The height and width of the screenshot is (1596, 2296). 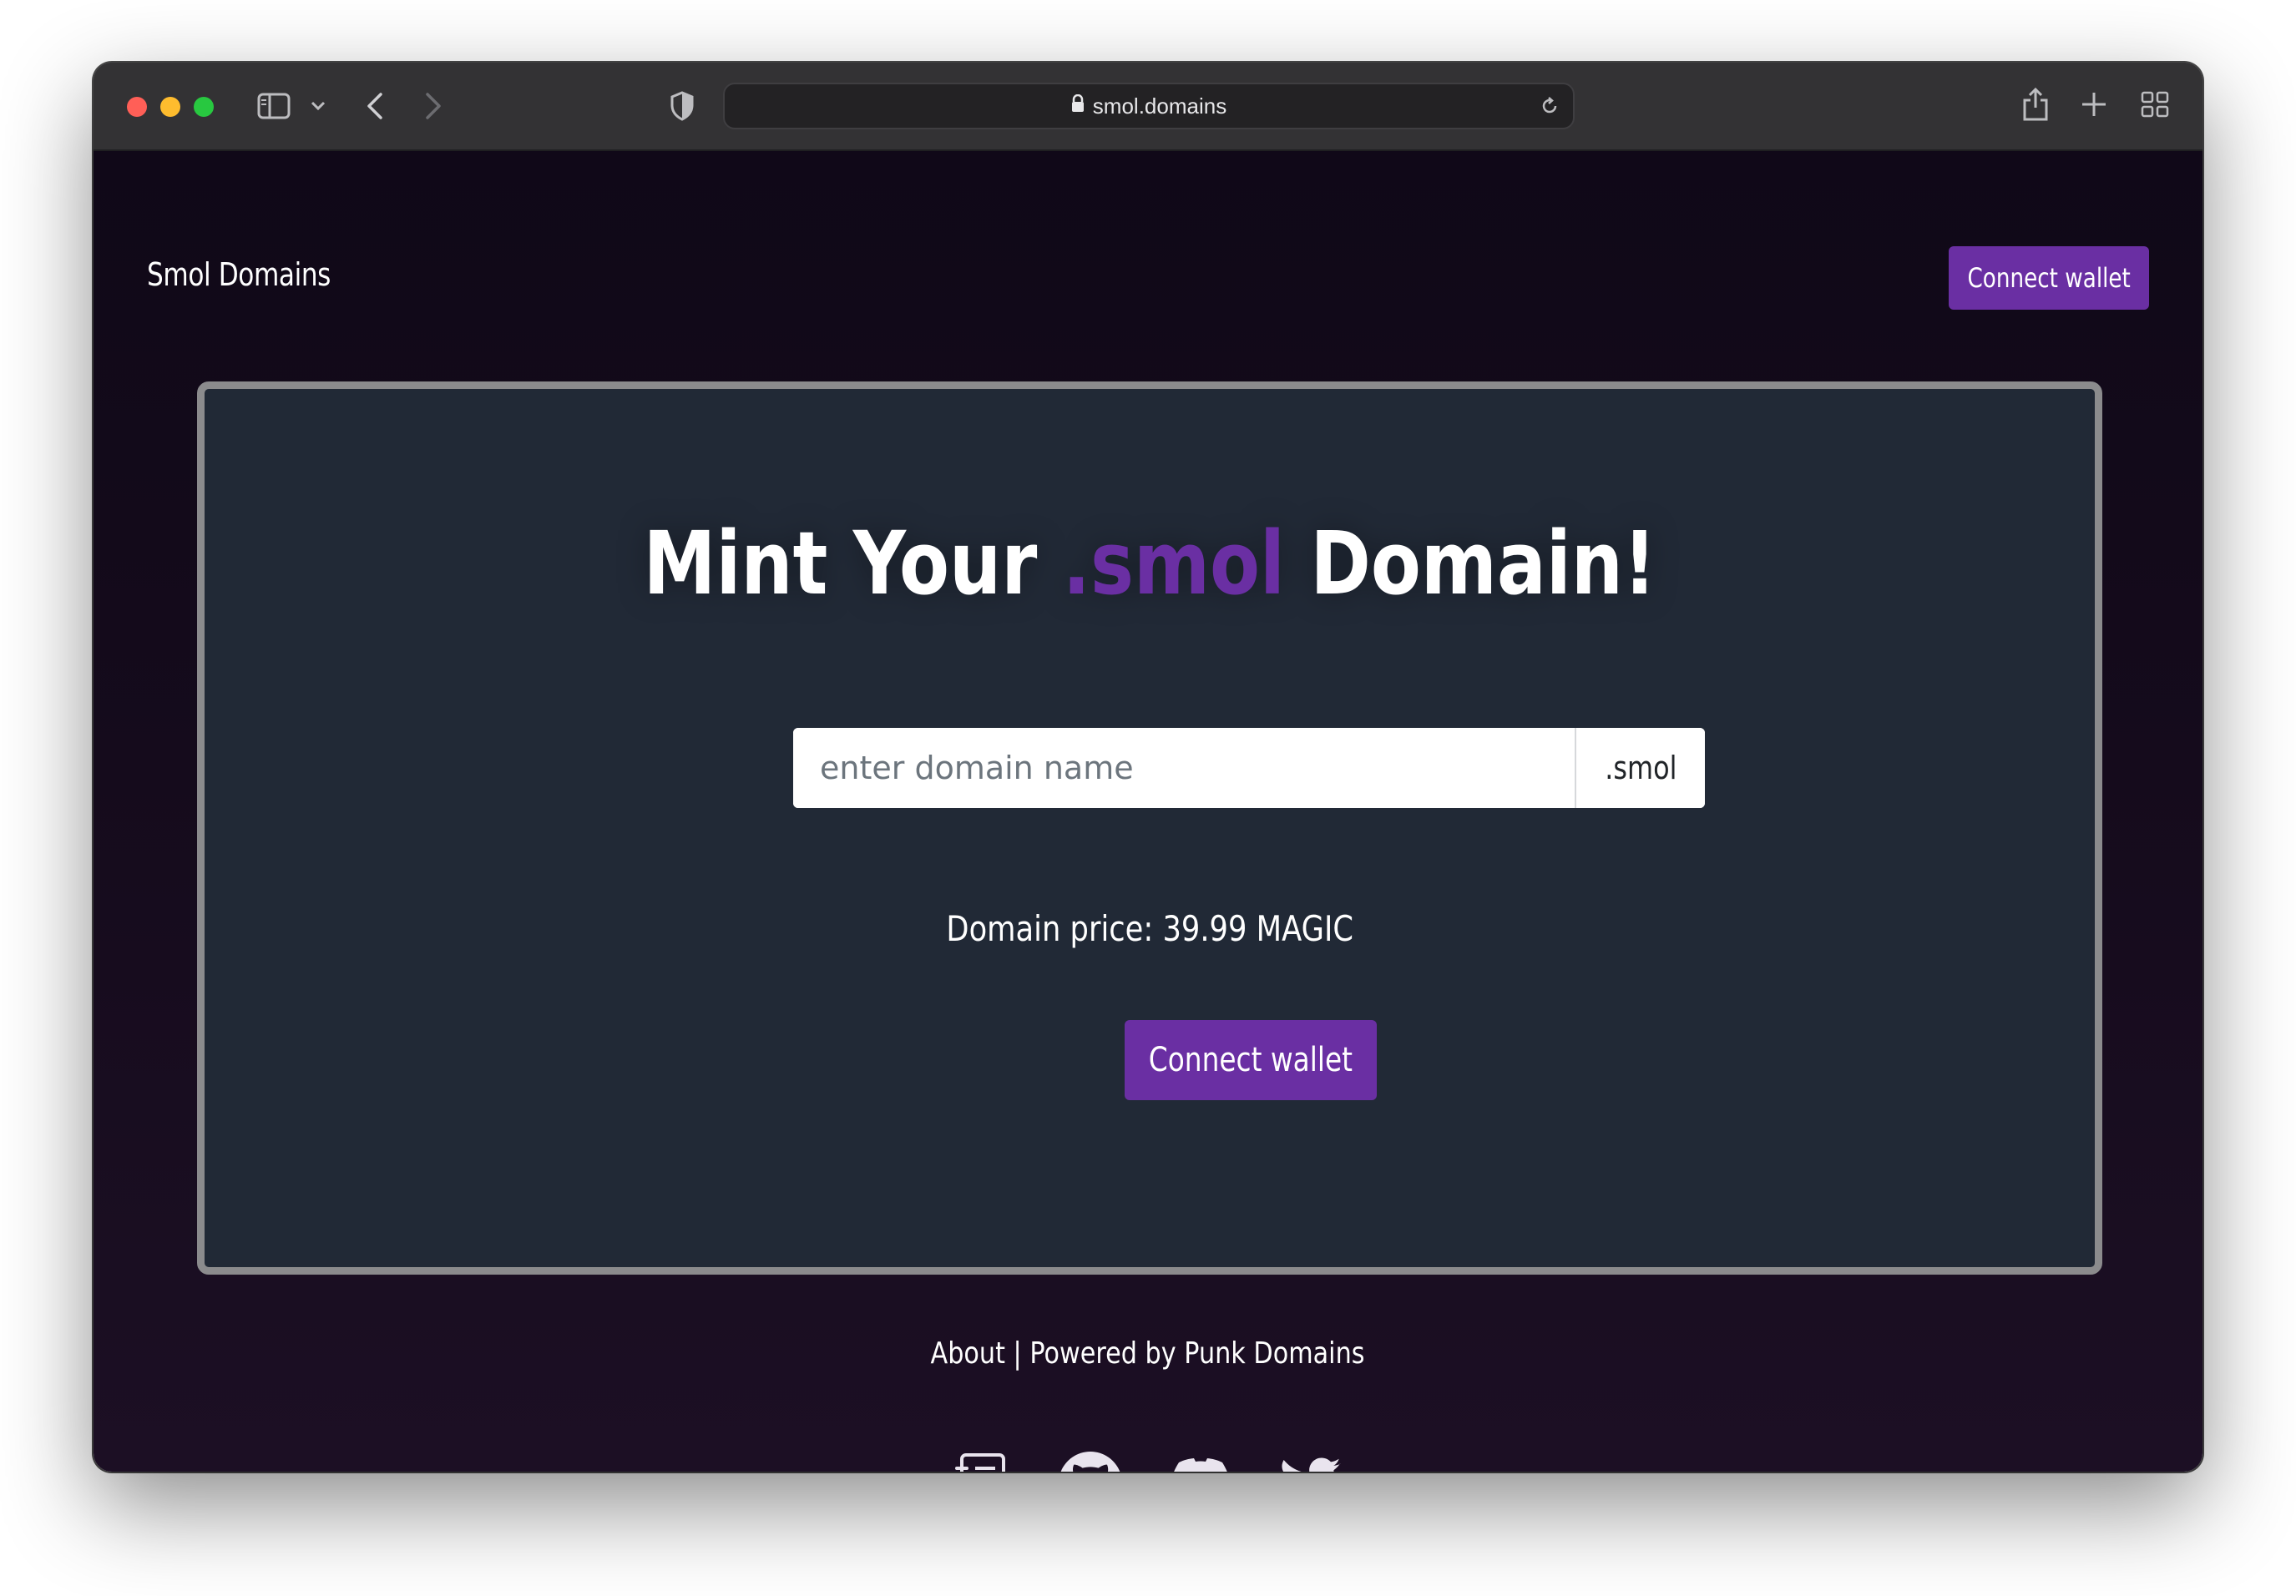 I want to click on social-links, so click(x=1147, y=1461).